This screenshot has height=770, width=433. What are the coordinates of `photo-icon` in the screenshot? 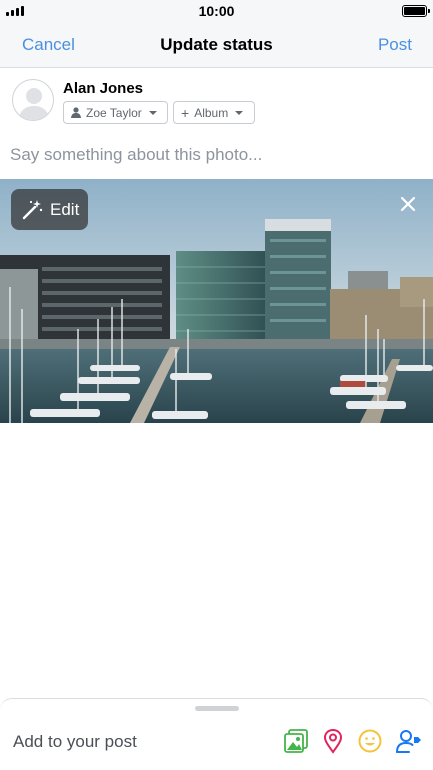 It's located at (296, 741).